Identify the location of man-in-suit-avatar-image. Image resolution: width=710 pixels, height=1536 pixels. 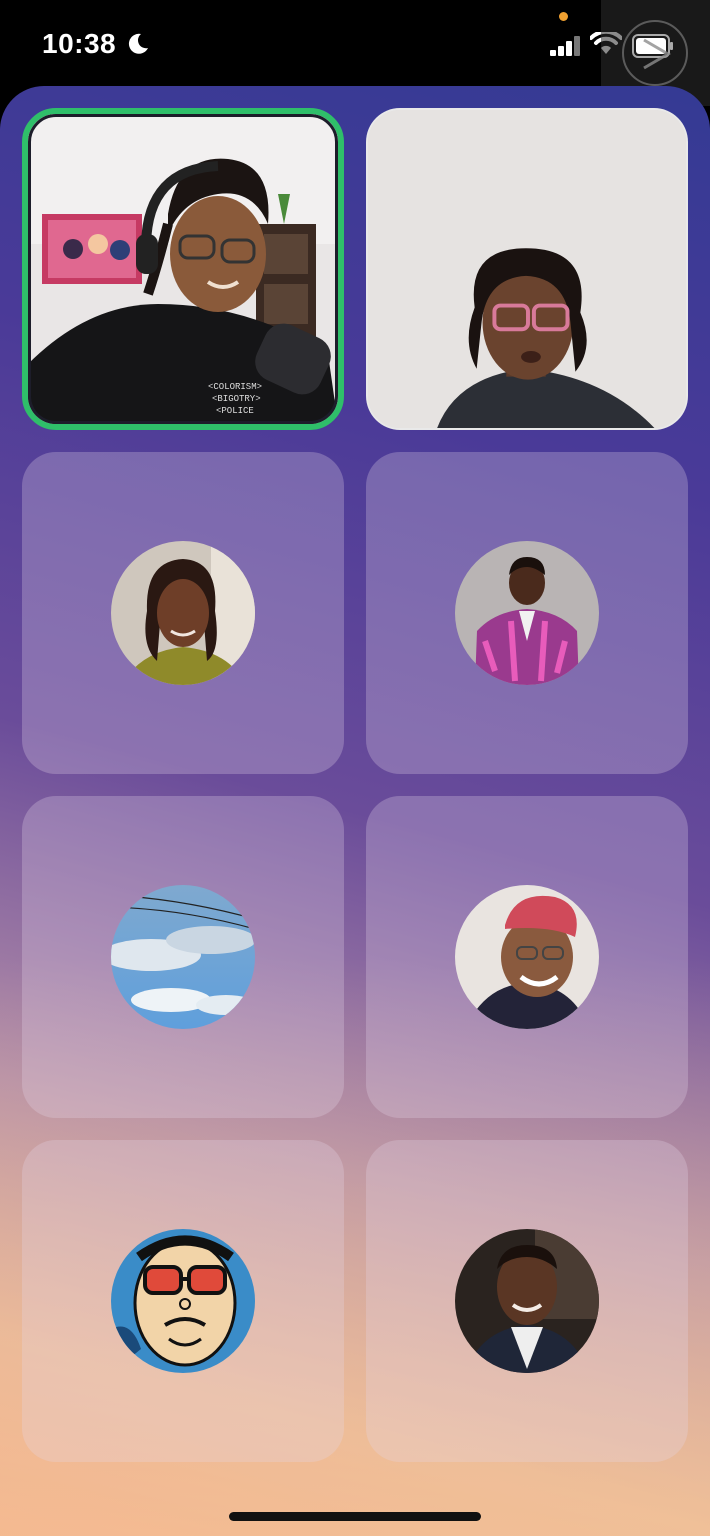
(527, 1301).